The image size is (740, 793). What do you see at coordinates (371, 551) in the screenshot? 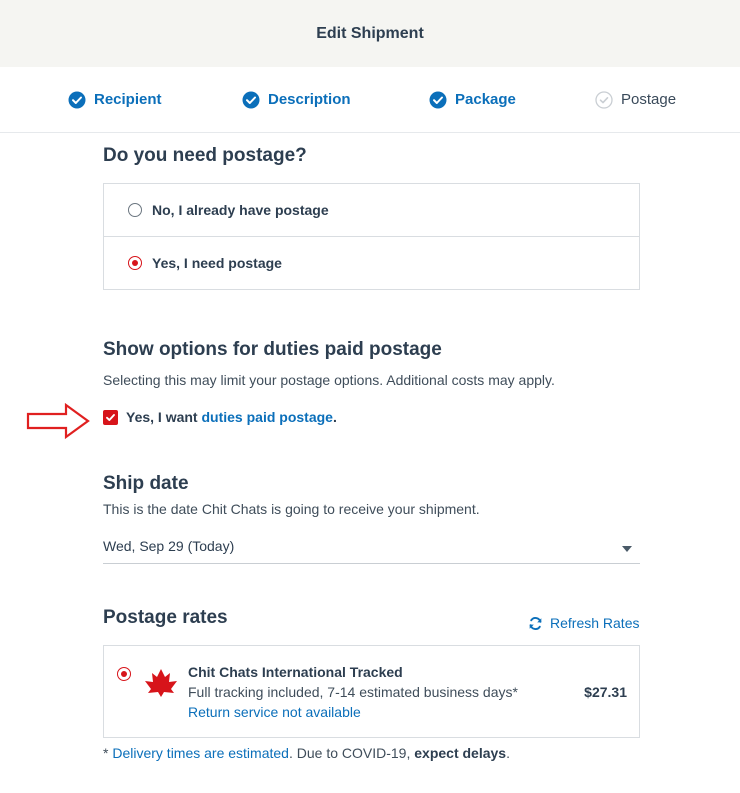
I see `ship-date-select: Wed, Sep 29 (Today)` at bounding box center [371, 551].